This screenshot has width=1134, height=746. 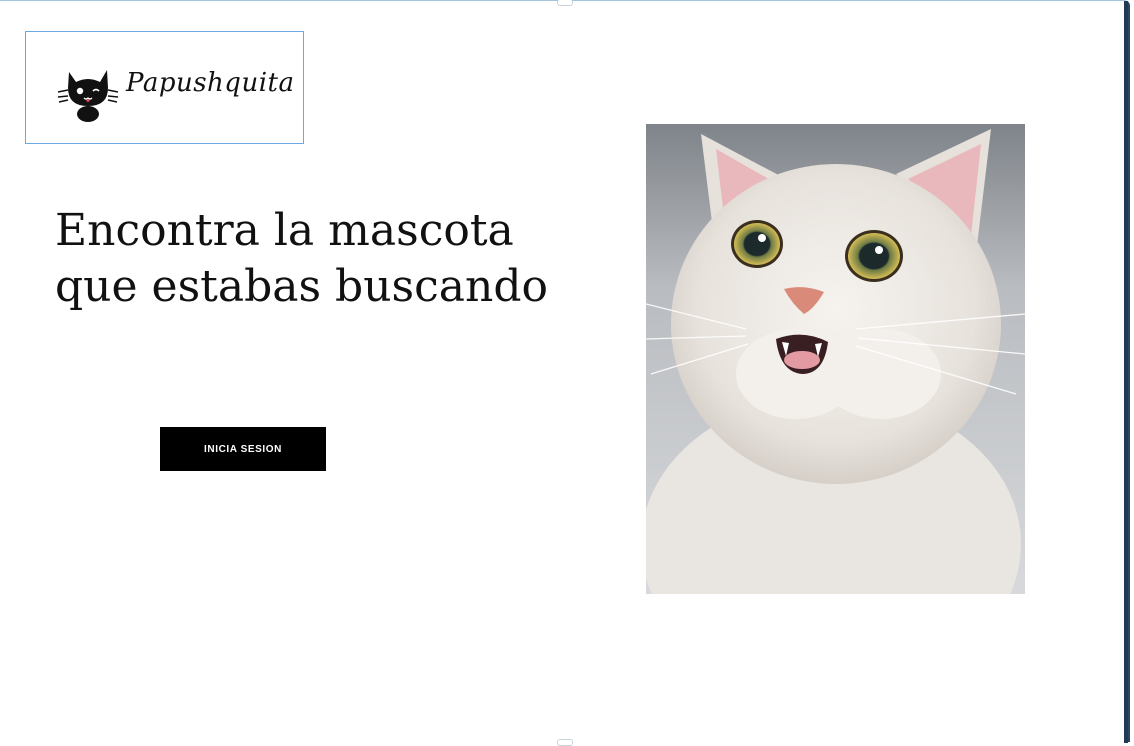 What do you see at coordinates (565, 742) in the screenshot?
I see `resize-handle-bottom` at bounding box center [565, 742].